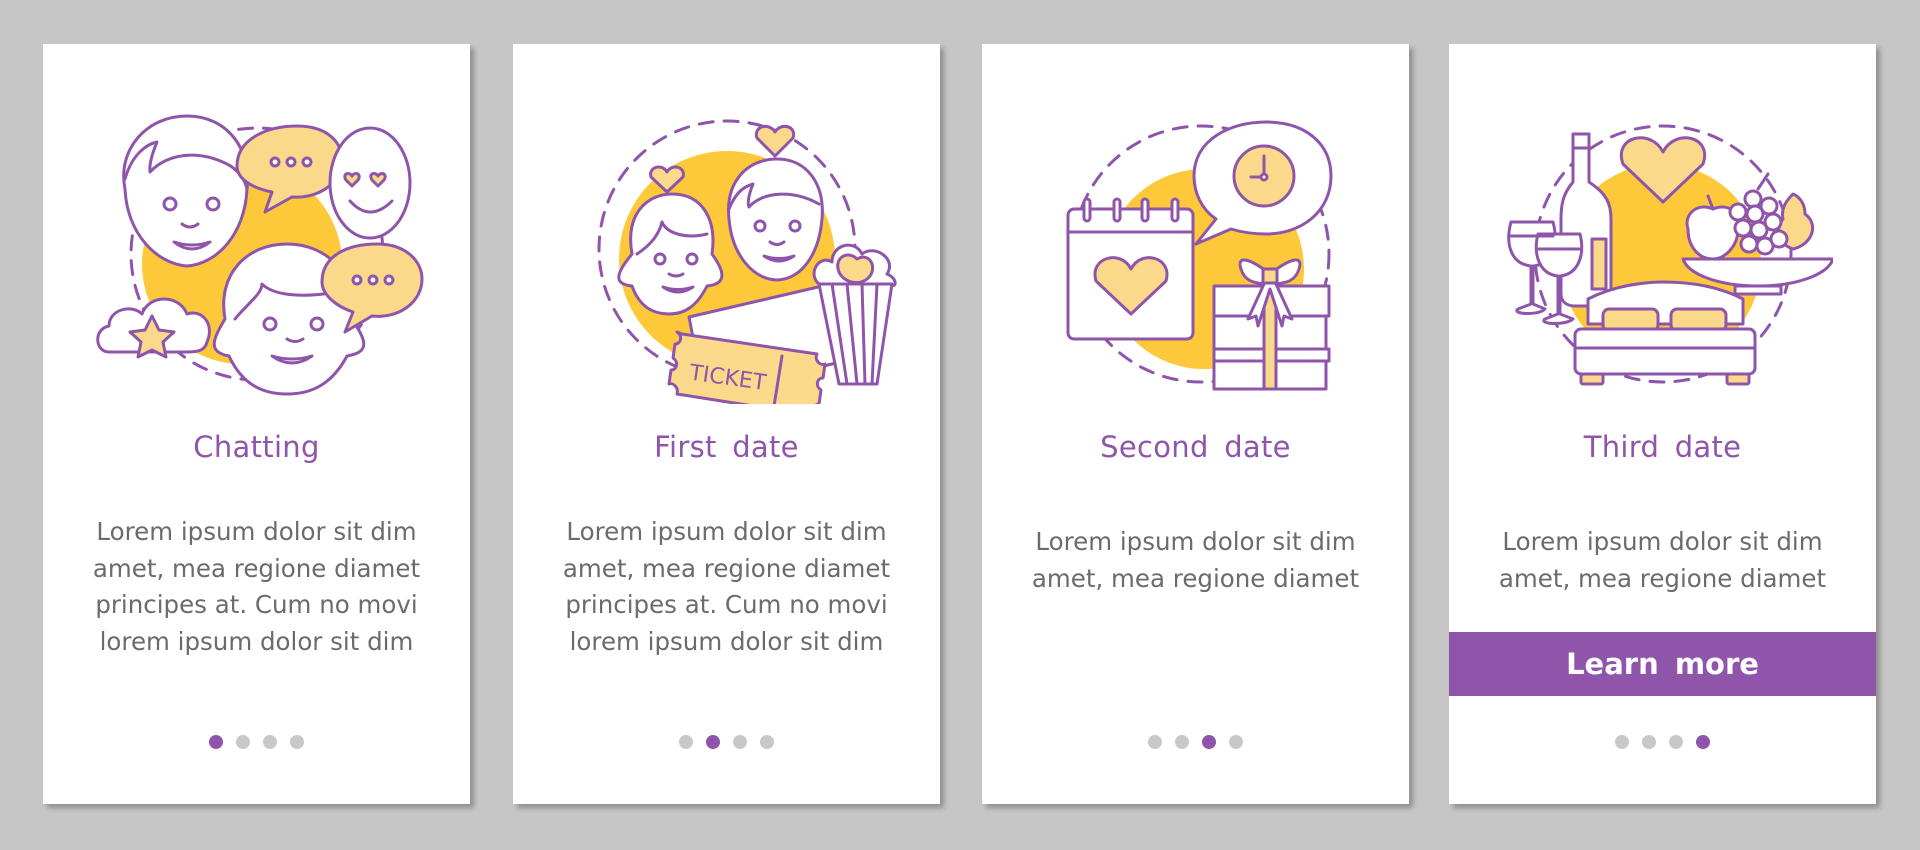 The height and width of the screenshot is (850, 1920). What do you see at coordinates (257, 249) in the screenshot?
I see `chatting-illustration` at bounding box center [257, 249].